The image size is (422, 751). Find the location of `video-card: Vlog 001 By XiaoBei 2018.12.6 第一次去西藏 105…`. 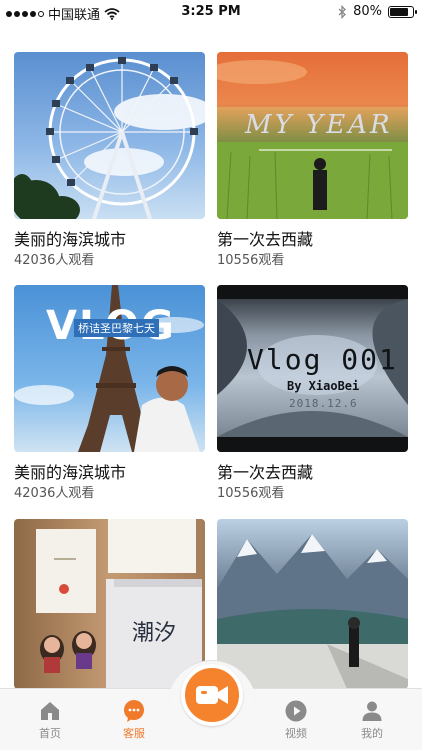

video-card: Vlog 001 By XiaoBei 2018.12.6 第一次去西藏 105… is located at coordinates (312, 393).